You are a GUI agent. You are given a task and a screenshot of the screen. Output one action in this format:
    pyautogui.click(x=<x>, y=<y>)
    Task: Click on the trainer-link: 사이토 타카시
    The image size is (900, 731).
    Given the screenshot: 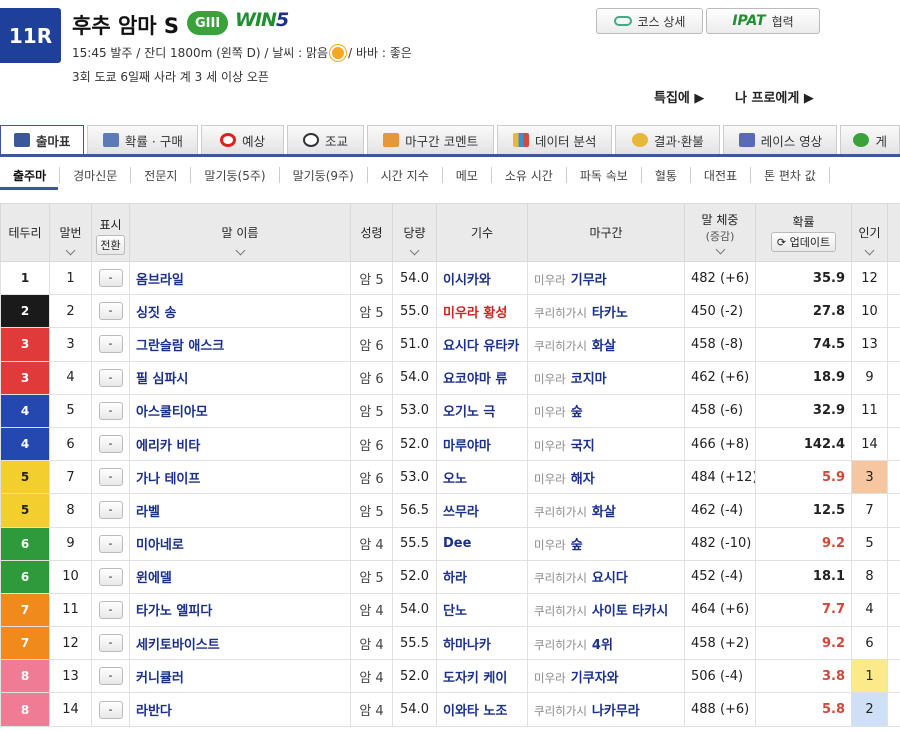 What is the action you would take?
    pyautogui.click(x=630, y=611)
    